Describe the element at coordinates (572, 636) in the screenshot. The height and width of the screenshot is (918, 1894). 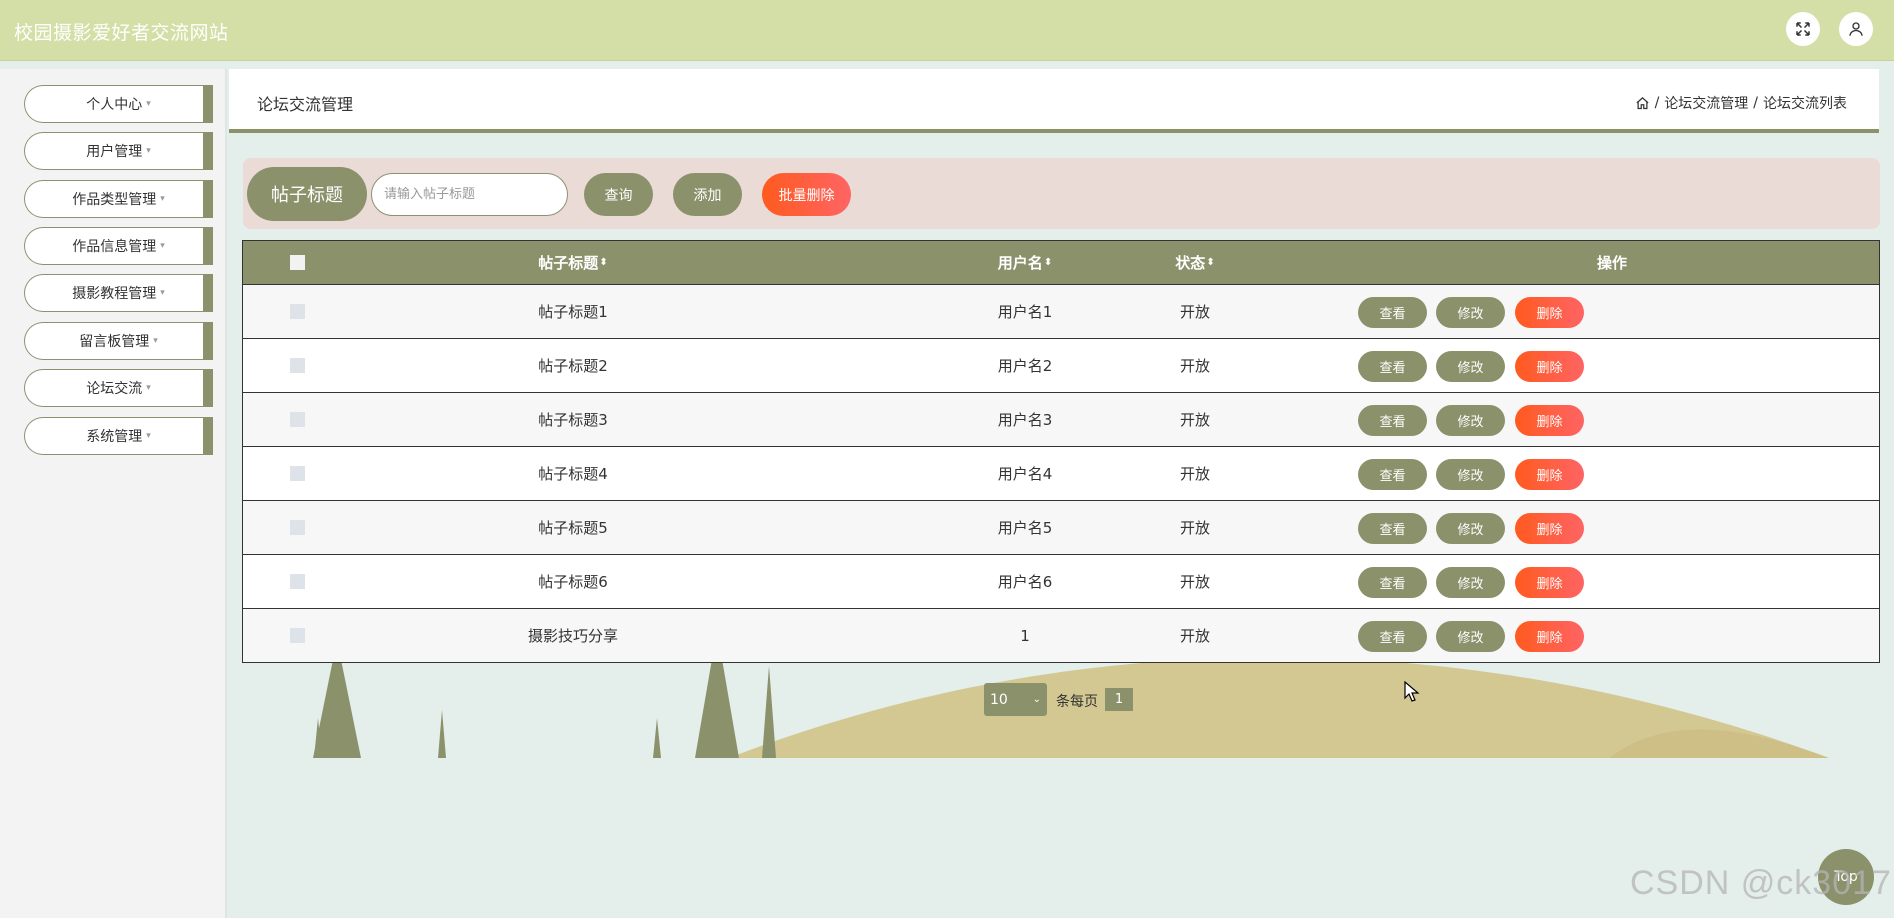
I see `cell-title: 摄影技巧分享` at that location.